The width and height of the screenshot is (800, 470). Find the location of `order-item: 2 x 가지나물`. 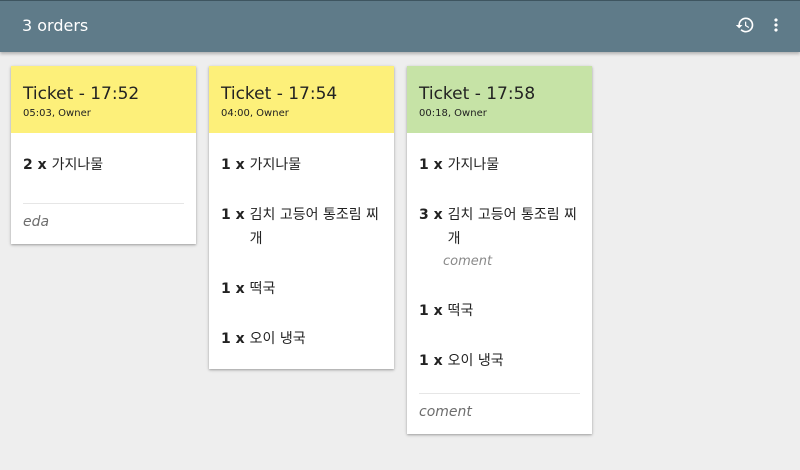

order-item: 2 x 가지나물 is located at coordinates (103, 165).